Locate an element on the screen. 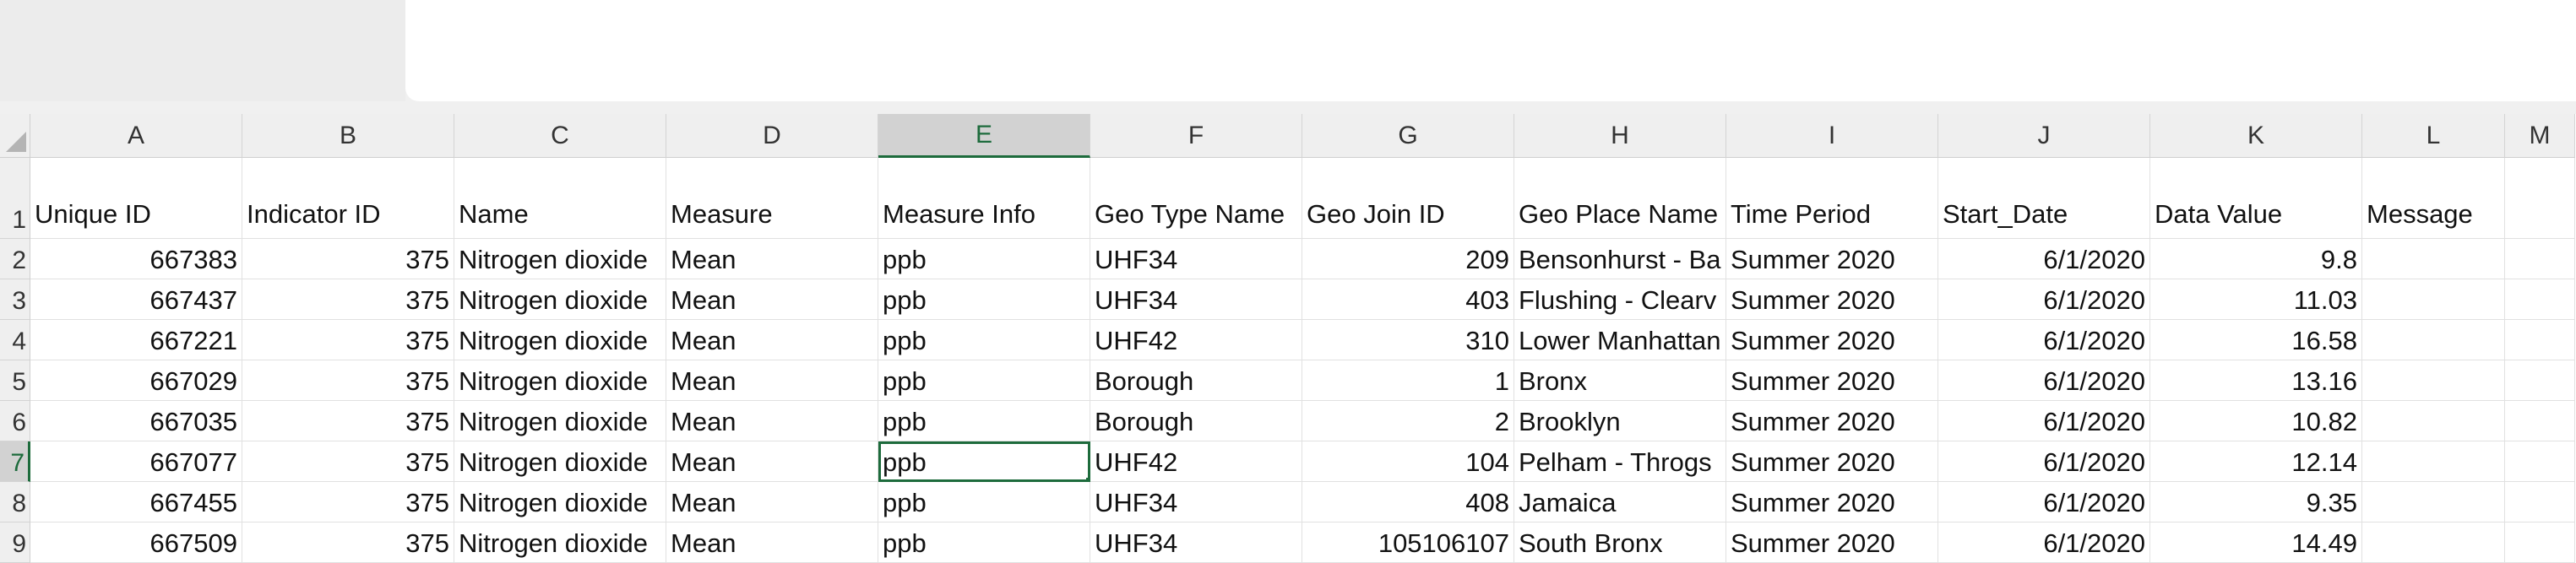 The width and height of the screenshot is (2576, 563). column-header-i: I is located at coordinates (1832, 136).